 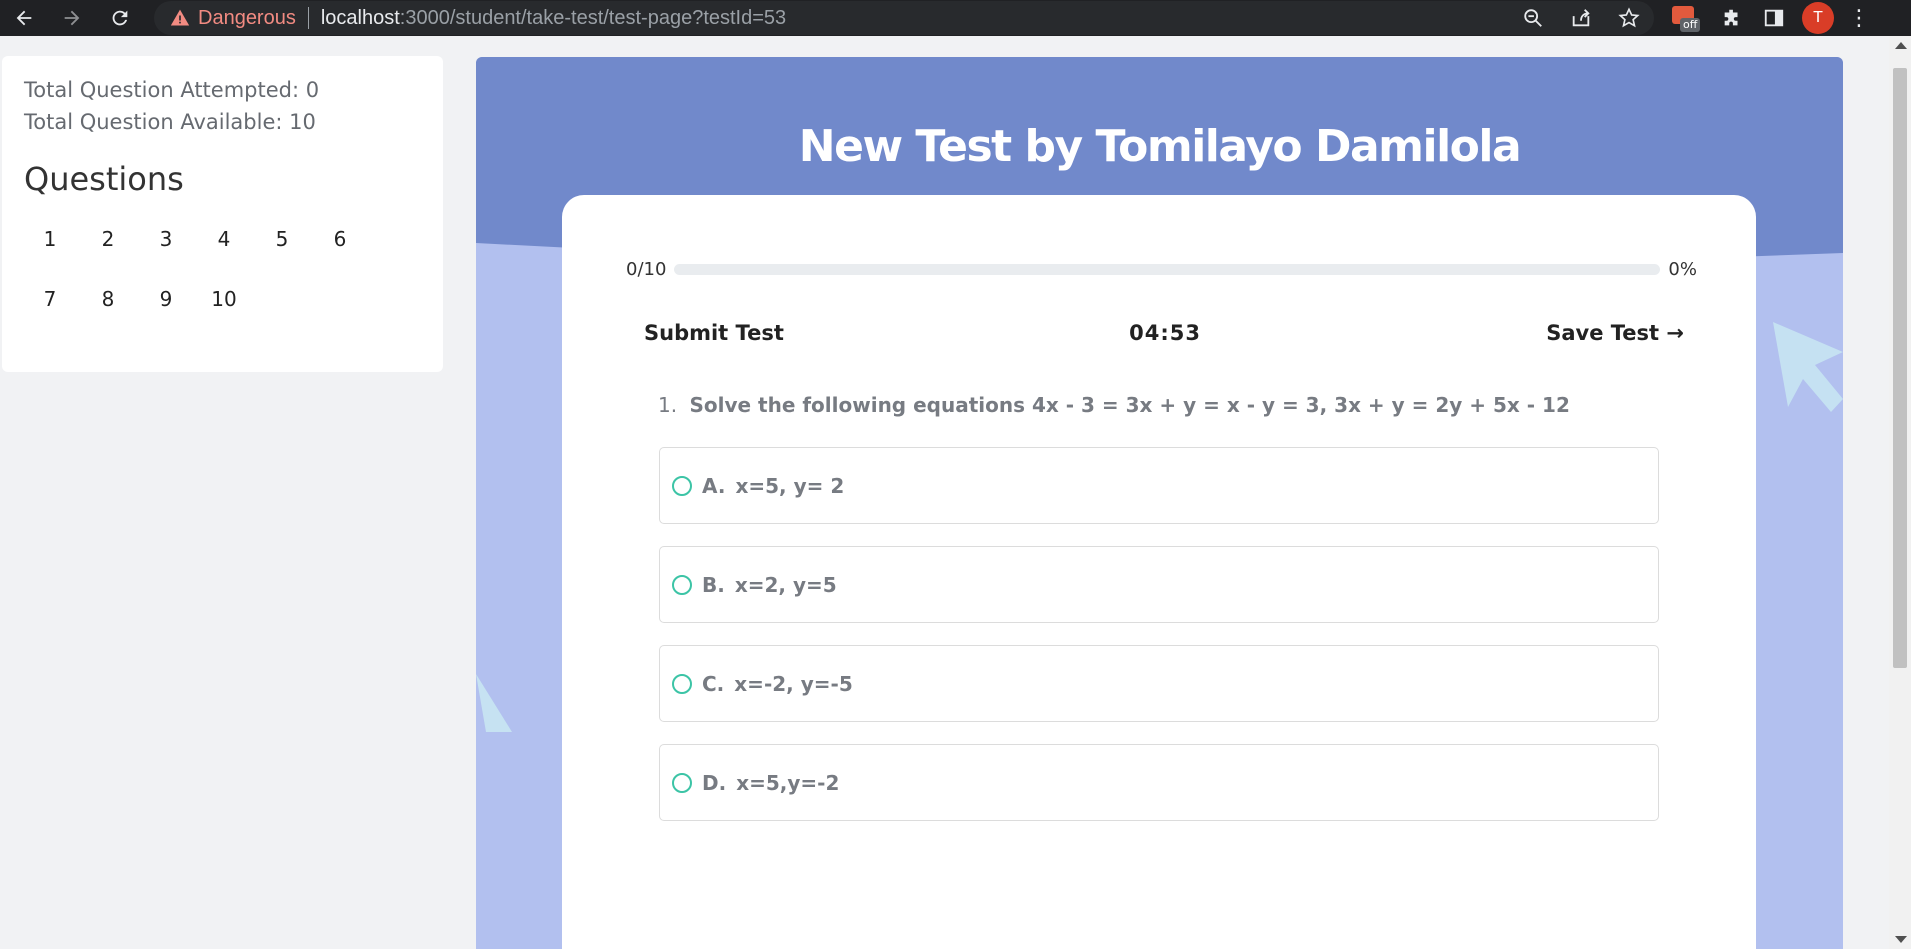 I want to click on question-nav-1: 1, so click(x=50, y=239).